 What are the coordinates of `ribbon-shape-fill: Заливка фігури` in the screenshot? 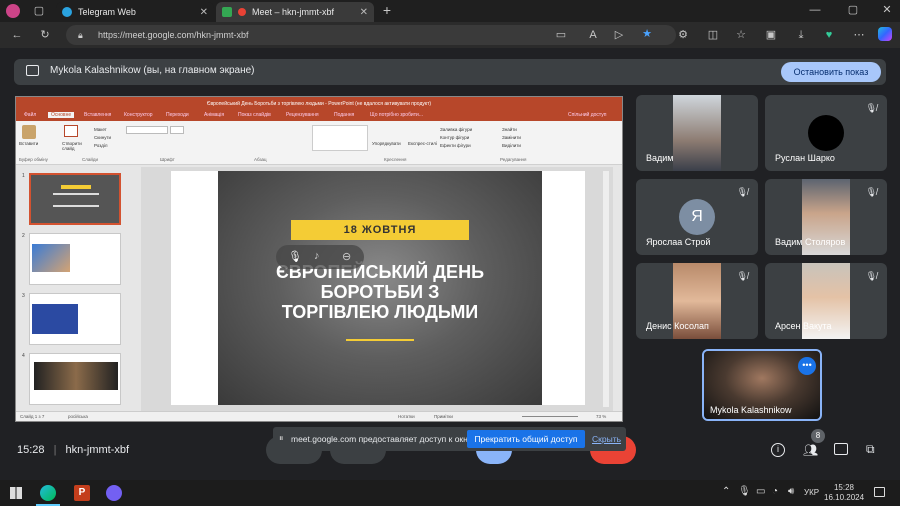 It's located at (456, 129).